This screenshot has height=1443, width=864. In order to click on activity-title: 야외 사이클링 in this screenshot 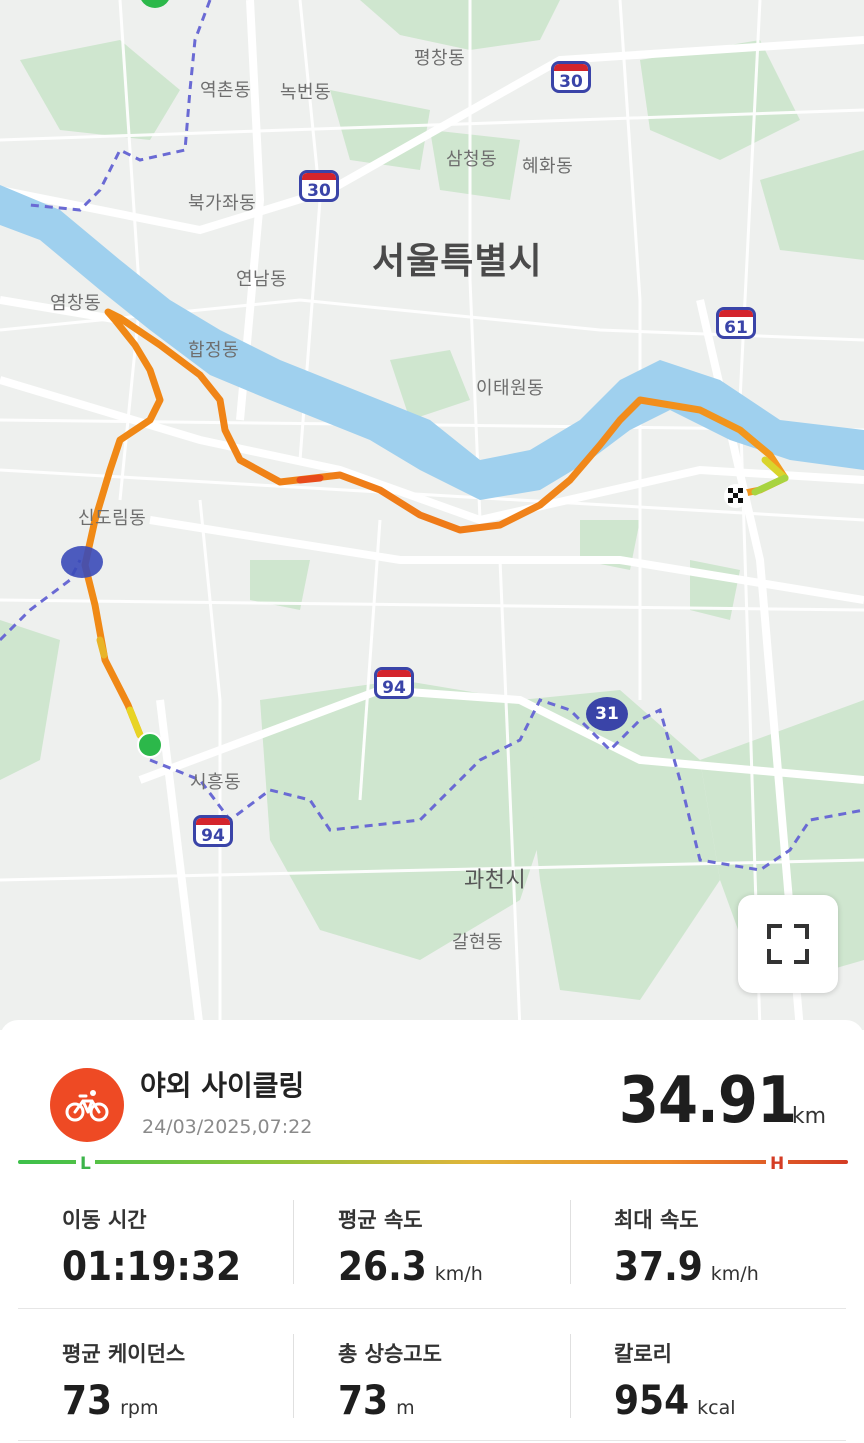, I will do `click(222, 1085)`.